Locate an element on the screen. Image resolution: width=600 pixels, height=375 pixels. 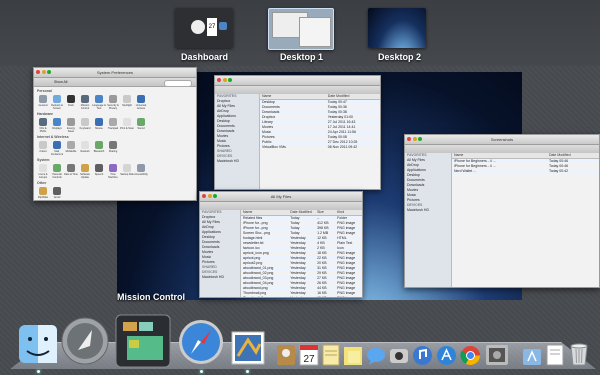
pref-pane: Software Update is located at coordinates (85, 171).